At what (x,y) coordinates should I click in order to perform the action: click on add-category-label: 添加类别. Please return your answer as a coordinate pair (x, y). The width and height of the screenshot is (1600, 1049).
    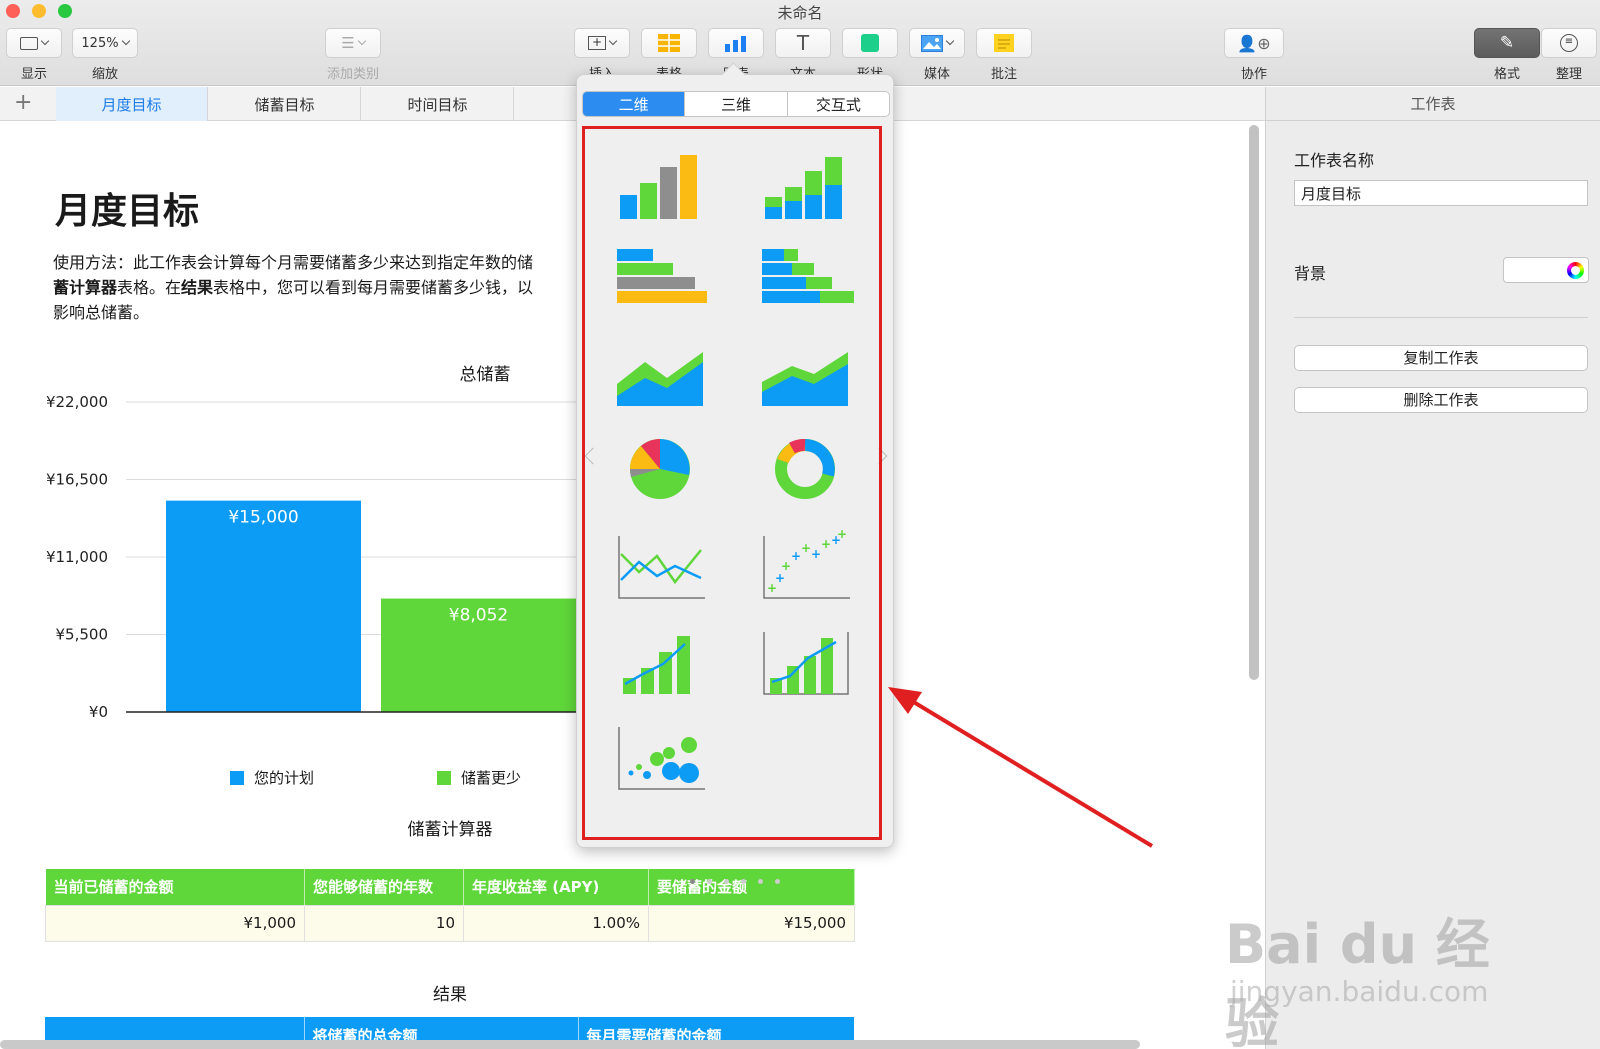
    Looking at the image, I should click on (352, 74).